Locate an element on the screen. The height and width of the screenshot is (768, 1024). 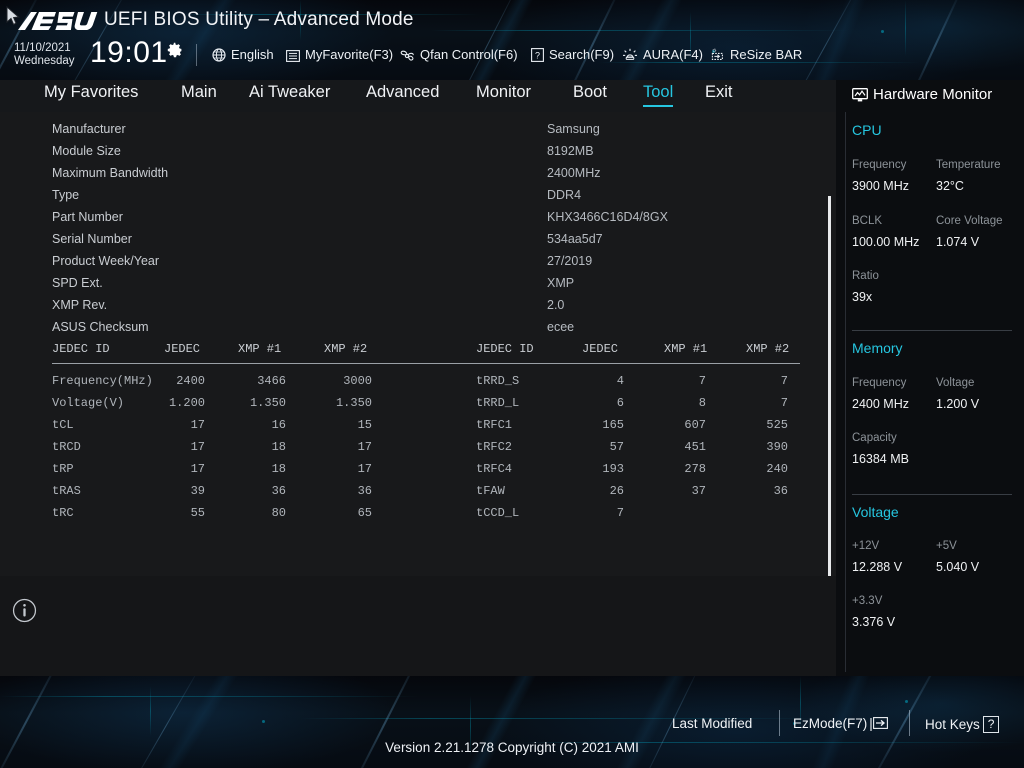
help-panel is located at coordinates (418, 626).